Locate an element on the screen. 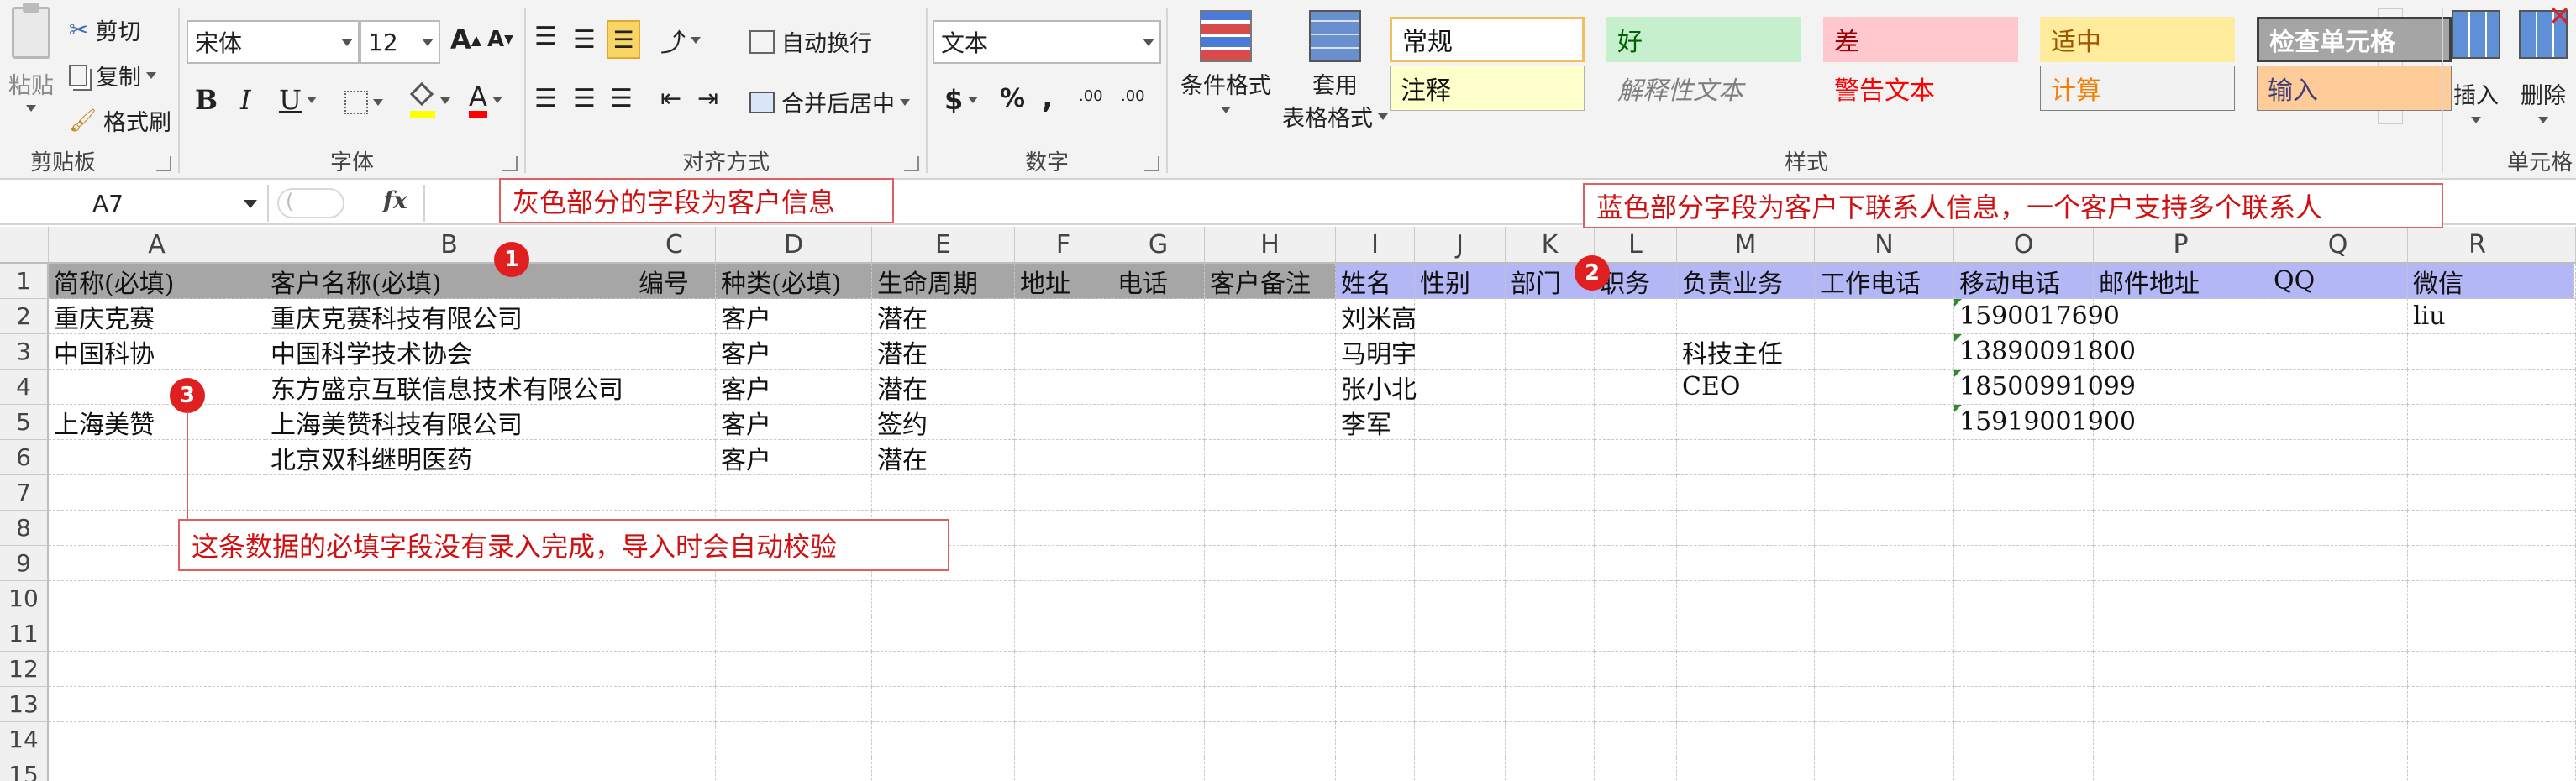 This screenshot has width=2576, height=781. row-header: 13 is located at coordinates (24, 704).